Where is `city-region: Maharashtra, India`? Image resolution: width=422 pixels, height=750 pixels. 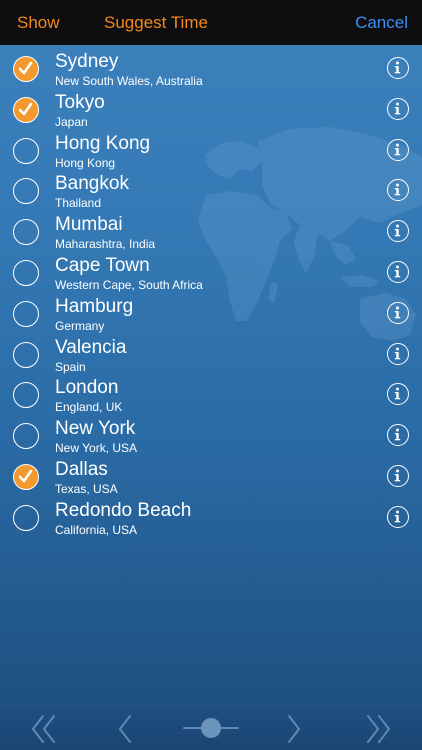
city-region: Maharashtra, India is located at coordinates (105, 244).